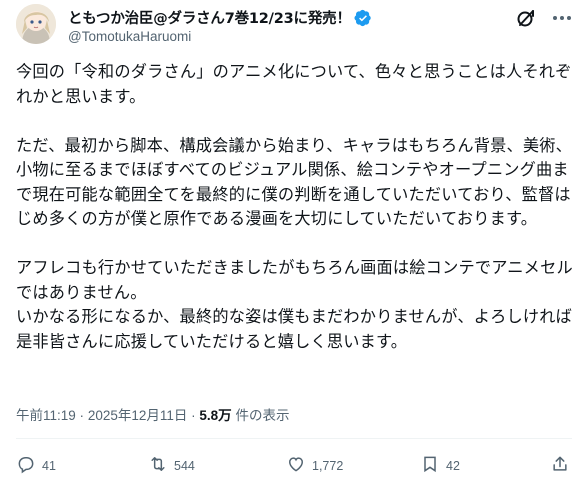  Describe the element at coordinates (26, 465) in the screenshot. I see `reply-icon` at that location.